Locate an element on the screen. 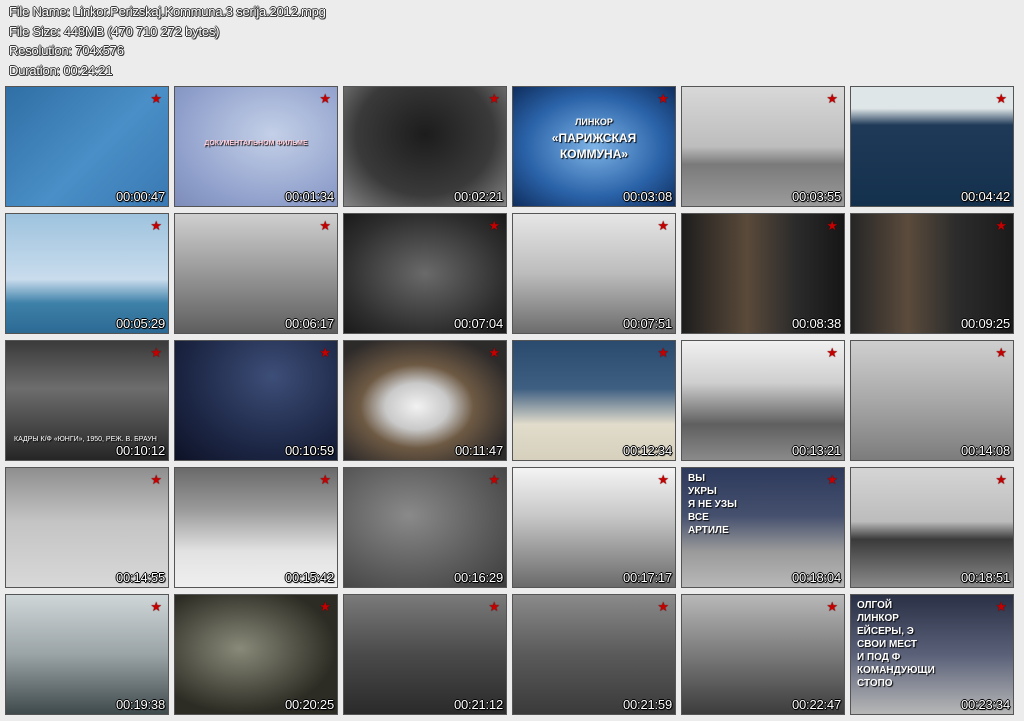 This screenshot has height=721, width=1024. timestamp: 00:12:34 is located at coordinates (647, 450).